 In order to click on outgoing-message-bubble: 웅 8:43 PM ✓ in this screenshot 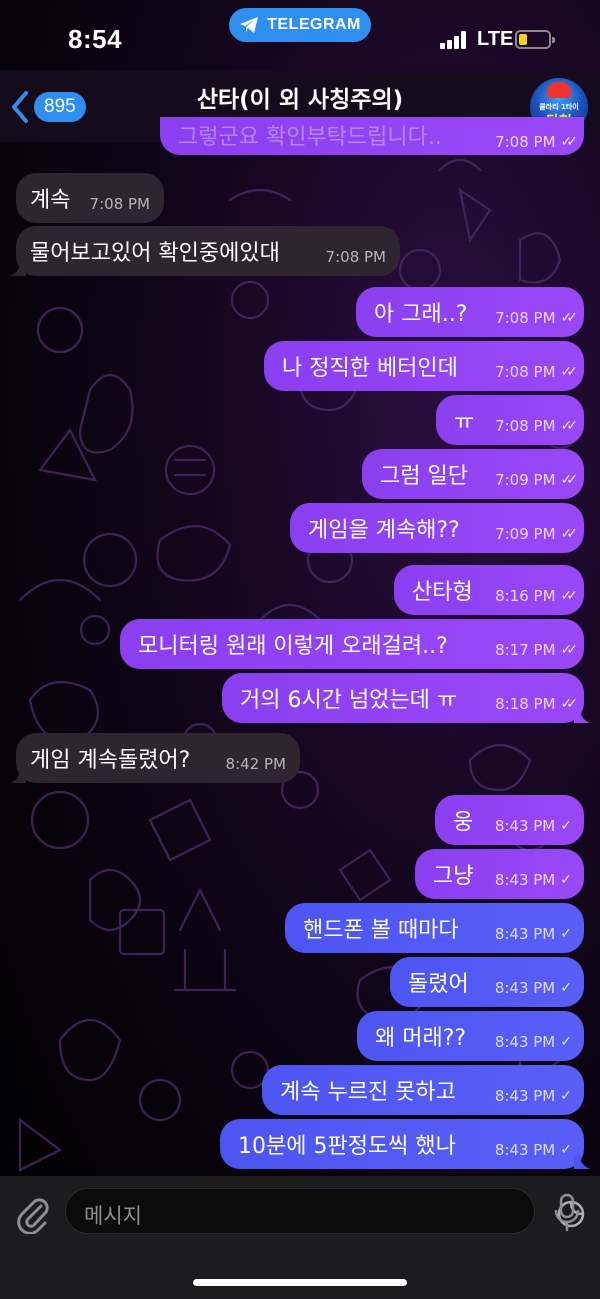, I will do `click(509, 820)`.